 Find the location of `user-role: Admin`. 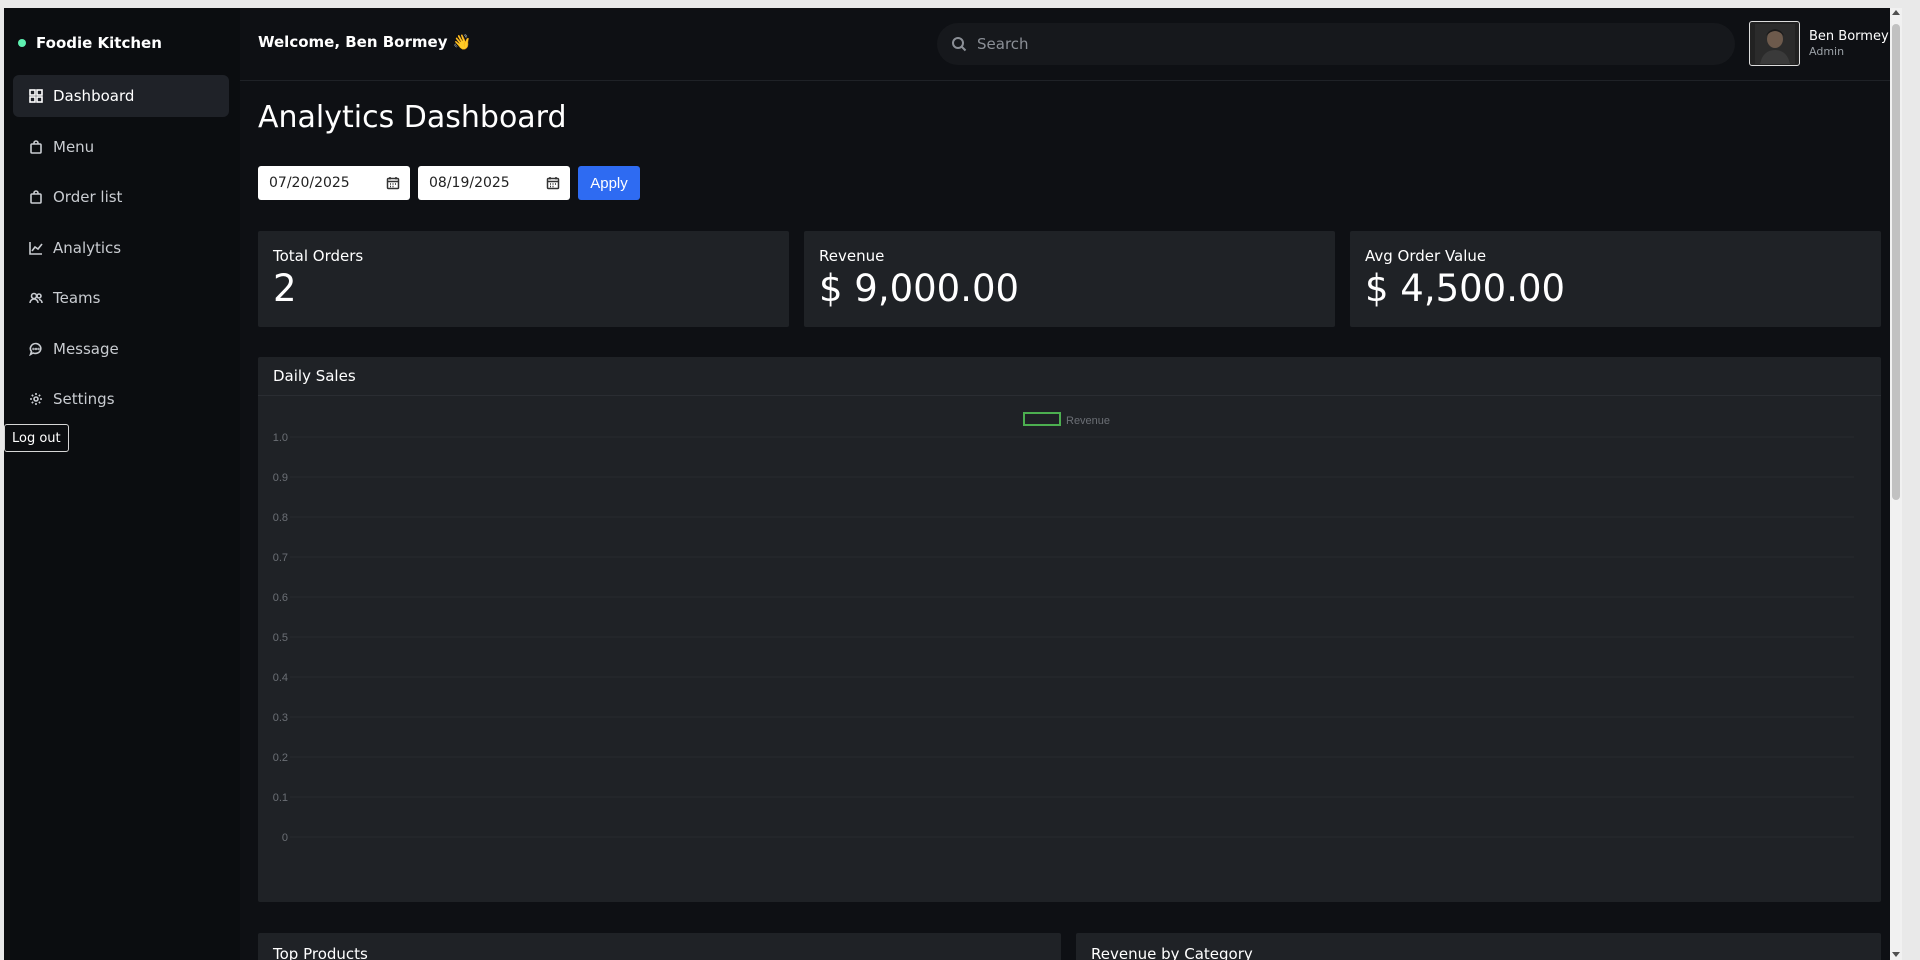

user-role: Admin is located at coordinates (1827, 51).